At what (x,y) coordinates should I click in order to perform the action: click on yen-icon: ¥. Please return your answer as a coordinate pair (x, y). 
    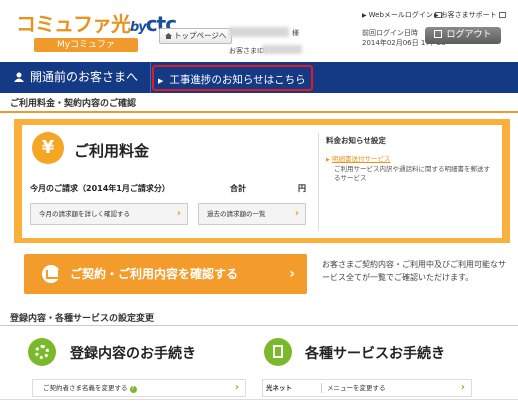
    Looking at the image, I should click on (48, 148).